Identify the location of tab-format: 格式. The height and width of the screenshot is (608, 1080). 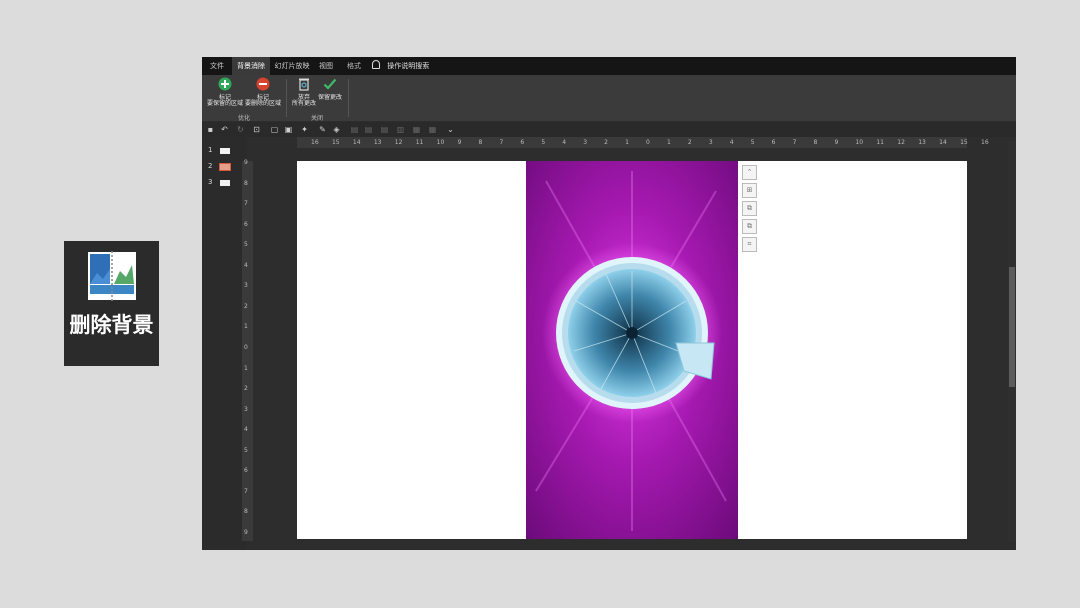
(354, 66).